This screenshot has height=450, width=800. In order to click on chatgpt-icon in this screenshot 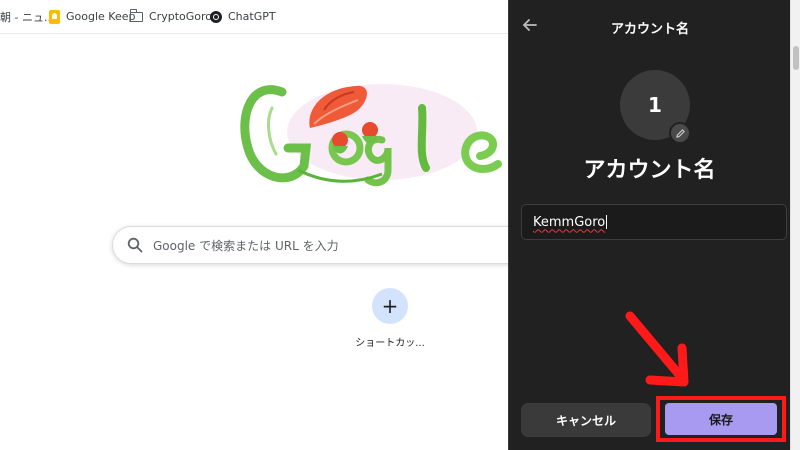, I will do `click(216, 16)`.